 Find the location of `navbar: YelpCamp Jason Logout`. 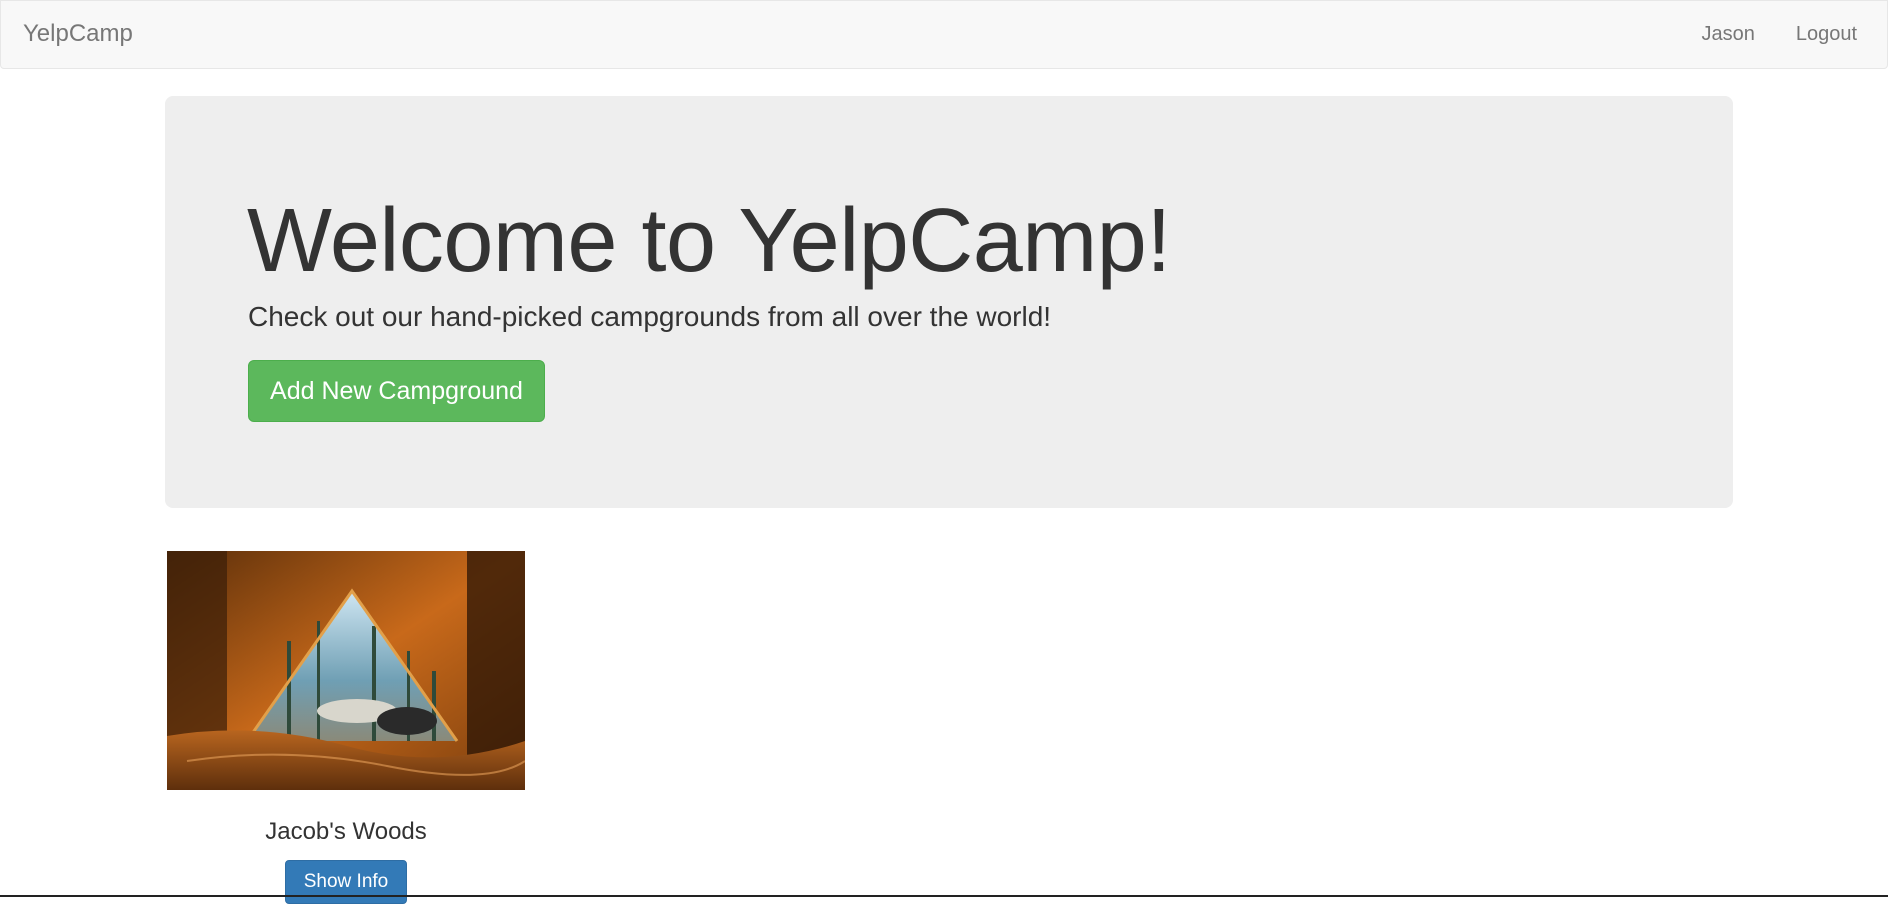

navbar: YelpCamp Jason Logout is located at coordinates (944, 34).